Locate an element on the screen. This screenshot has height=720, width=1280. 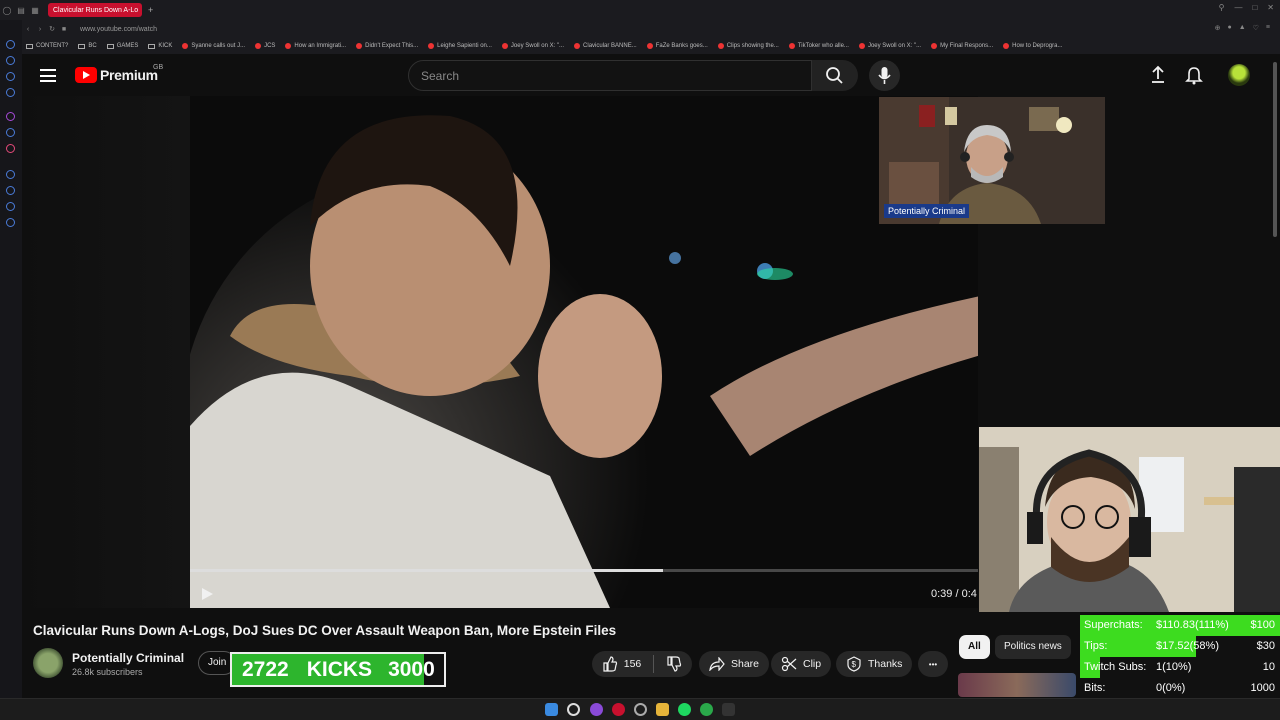
video-progress-bar is located at coordinates (584, 570).